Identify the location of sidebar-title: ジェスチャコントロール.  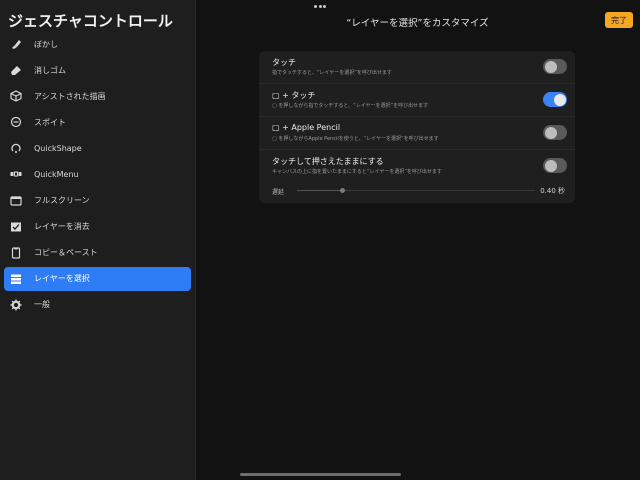
(90, 21).